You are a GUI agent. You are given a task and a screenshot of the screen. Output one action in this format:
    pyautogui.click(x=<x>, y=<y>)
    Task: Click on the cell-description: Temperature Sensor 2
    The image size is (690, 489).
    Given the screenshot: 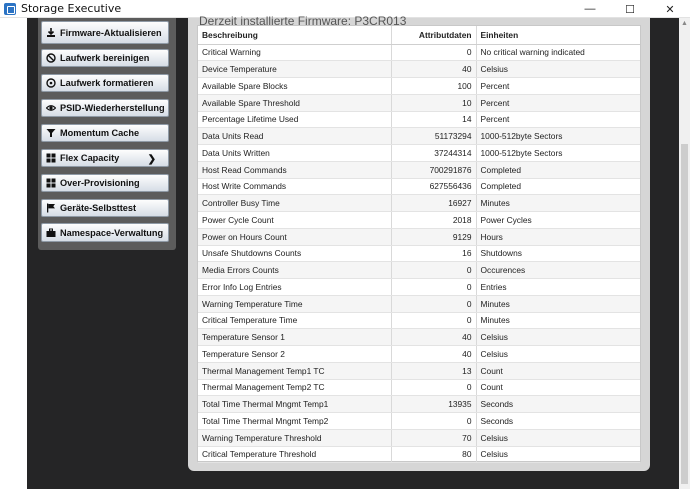 What is the action you would take?
    pyautogui.click(x=294, y=354)
    